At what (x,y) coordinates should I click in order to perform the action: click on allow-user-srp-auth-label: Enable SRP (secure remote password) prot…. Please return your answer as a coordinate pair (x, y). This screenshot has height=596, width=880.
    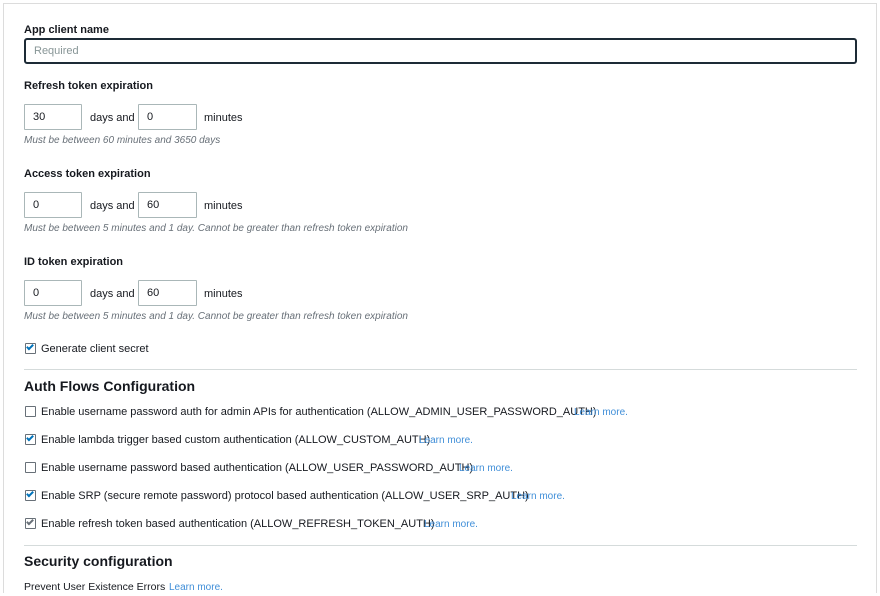
    Looking at the image, I should click on (285, 496).